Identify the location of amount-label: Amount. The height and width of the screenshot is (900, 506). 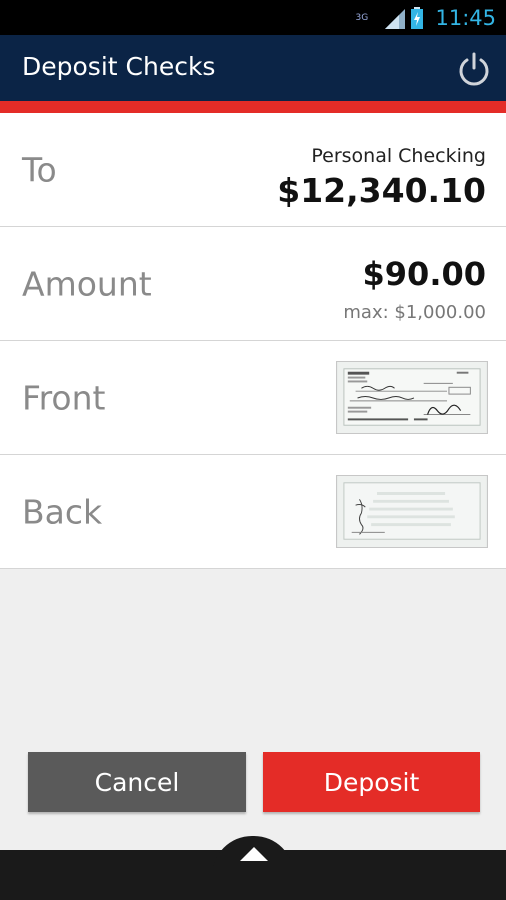
(87, 283).